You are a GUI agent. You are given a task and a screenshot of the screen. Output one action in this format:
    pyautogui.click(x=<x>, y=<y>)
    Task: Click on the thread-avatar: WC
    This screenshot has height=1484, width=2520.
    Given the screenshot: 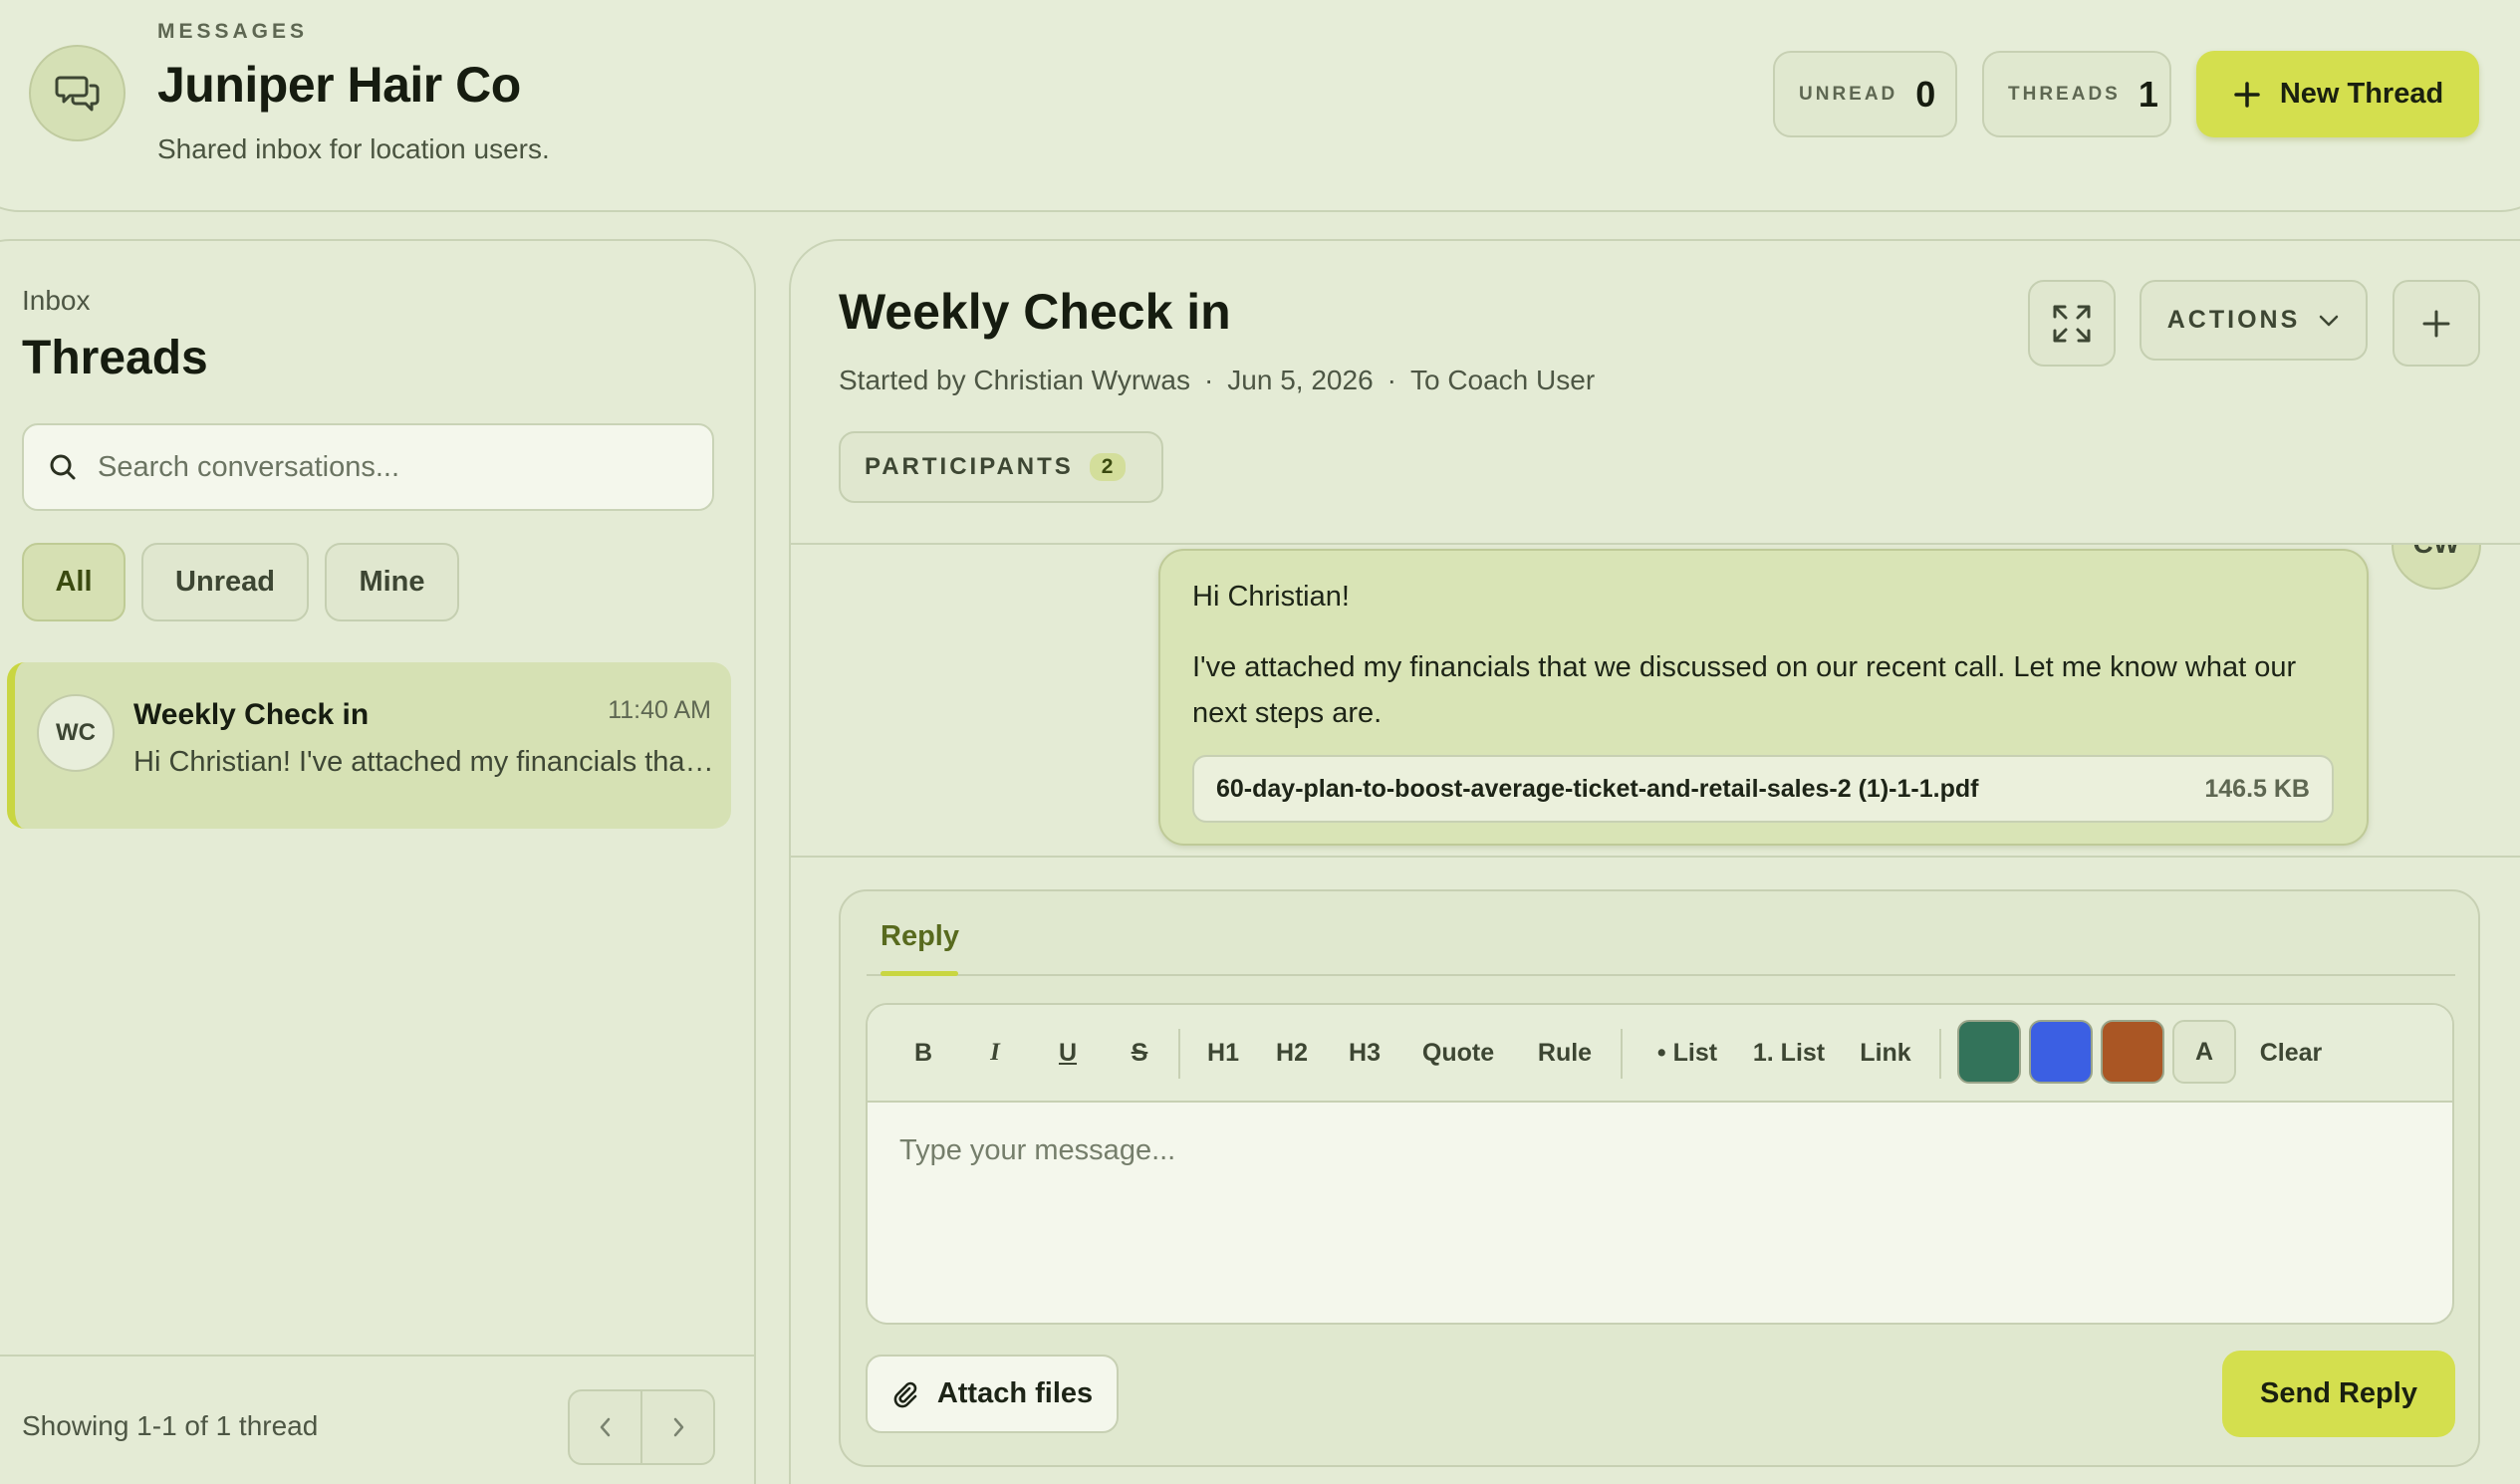 What is the action you would take?
    pyautogui.click(x=76, y=733)
    